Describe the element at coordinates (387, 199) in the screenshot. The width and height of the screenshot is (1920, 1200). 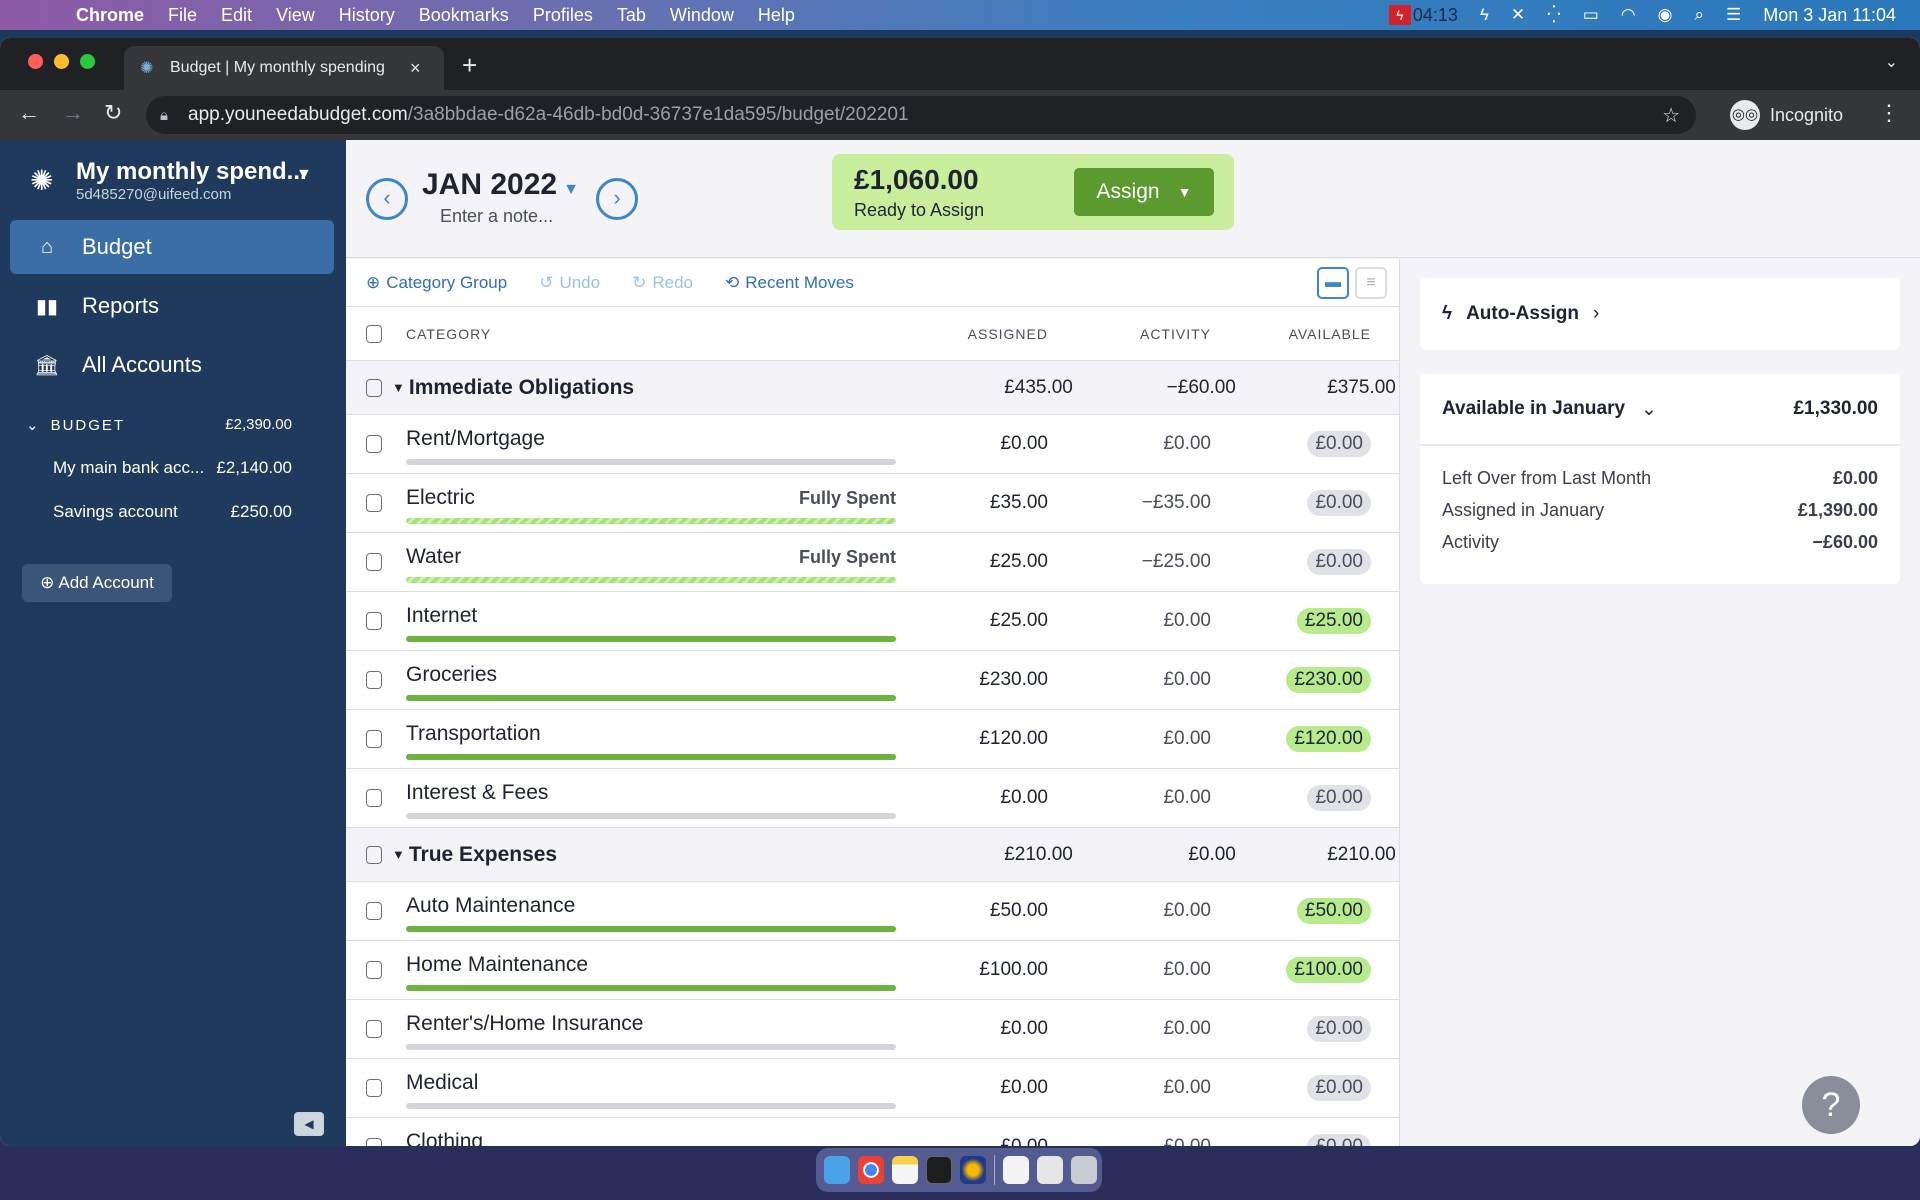
I see `previous-month-button: ‹` at that location.